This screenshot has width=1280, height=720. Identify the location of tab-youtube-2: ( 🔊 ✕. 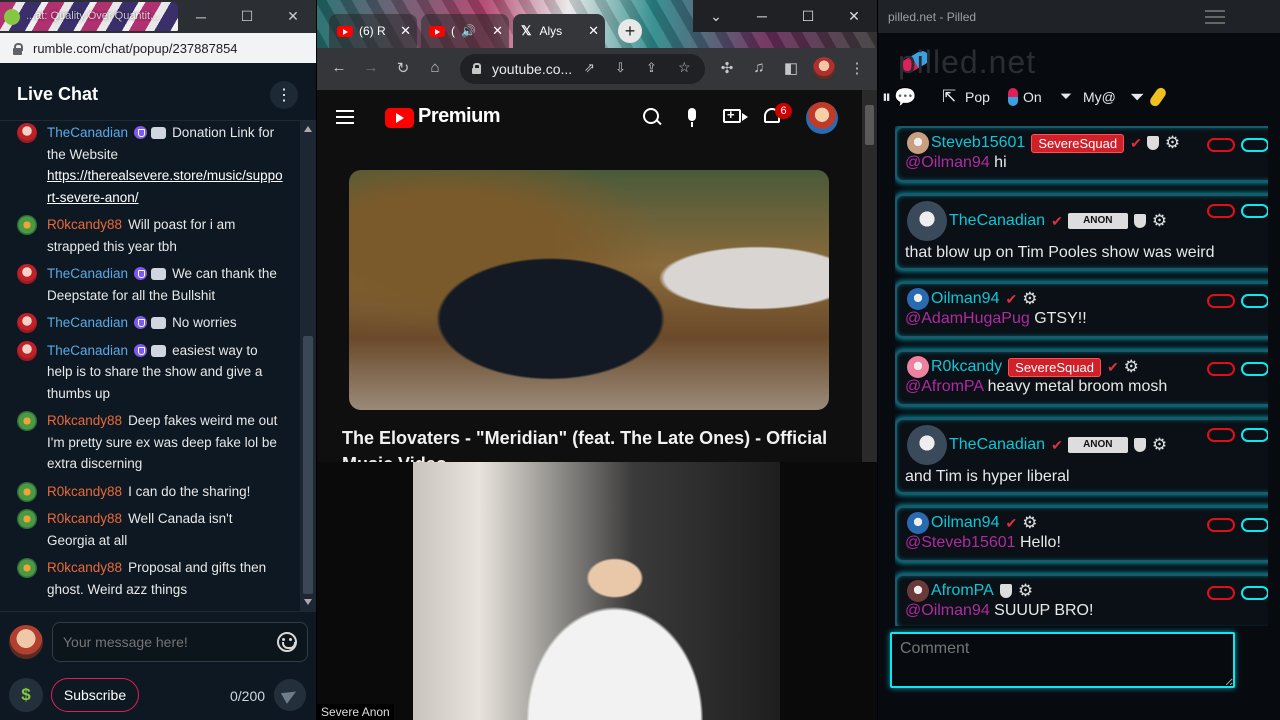
(465, 31).